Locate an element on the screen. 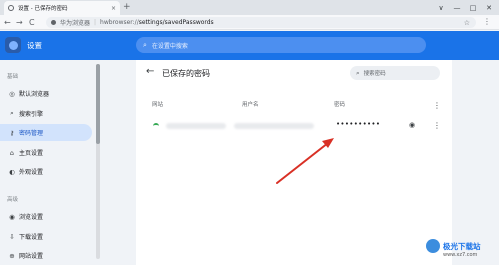 This screenshot has height=265, width=499. eye-icon: ◉ is located at coordinates (12, 216).